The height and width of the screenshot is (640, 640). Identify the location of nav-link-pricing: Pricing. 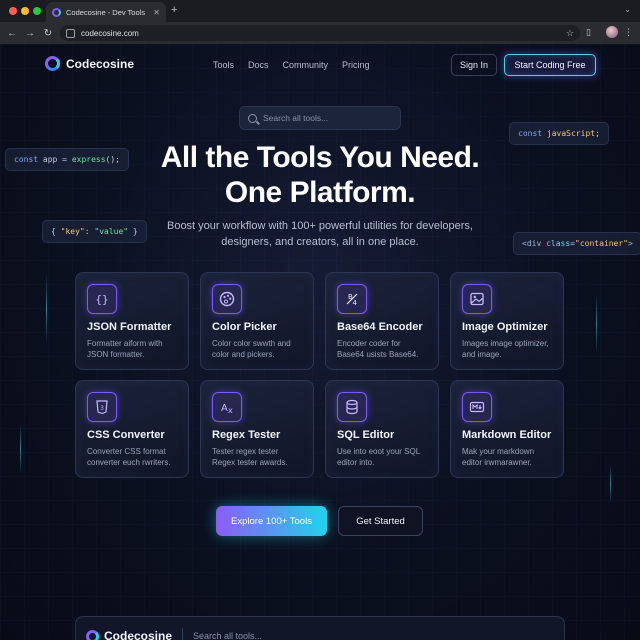
(356, 65).